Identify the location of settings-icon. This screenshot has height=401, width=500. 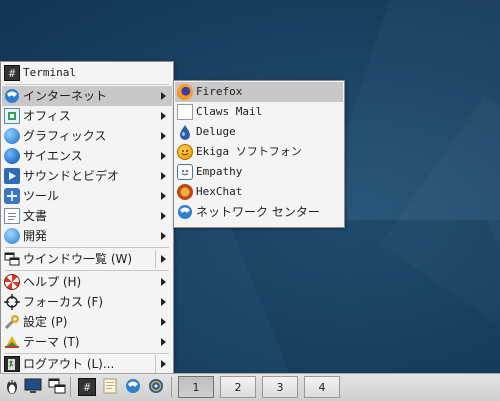
(12, 322).